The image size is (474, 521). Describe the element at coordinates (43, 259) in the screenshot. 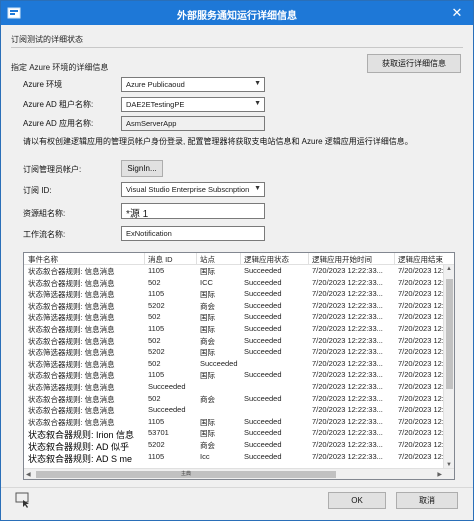

I see `column-header-event: 事件名称` at that location.